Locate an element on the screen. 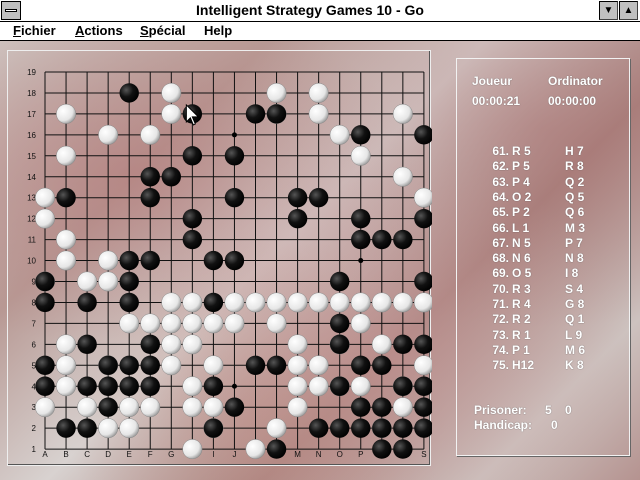 The image size is (640, 480). move-number: 68. is located at coordinates (500, 258).